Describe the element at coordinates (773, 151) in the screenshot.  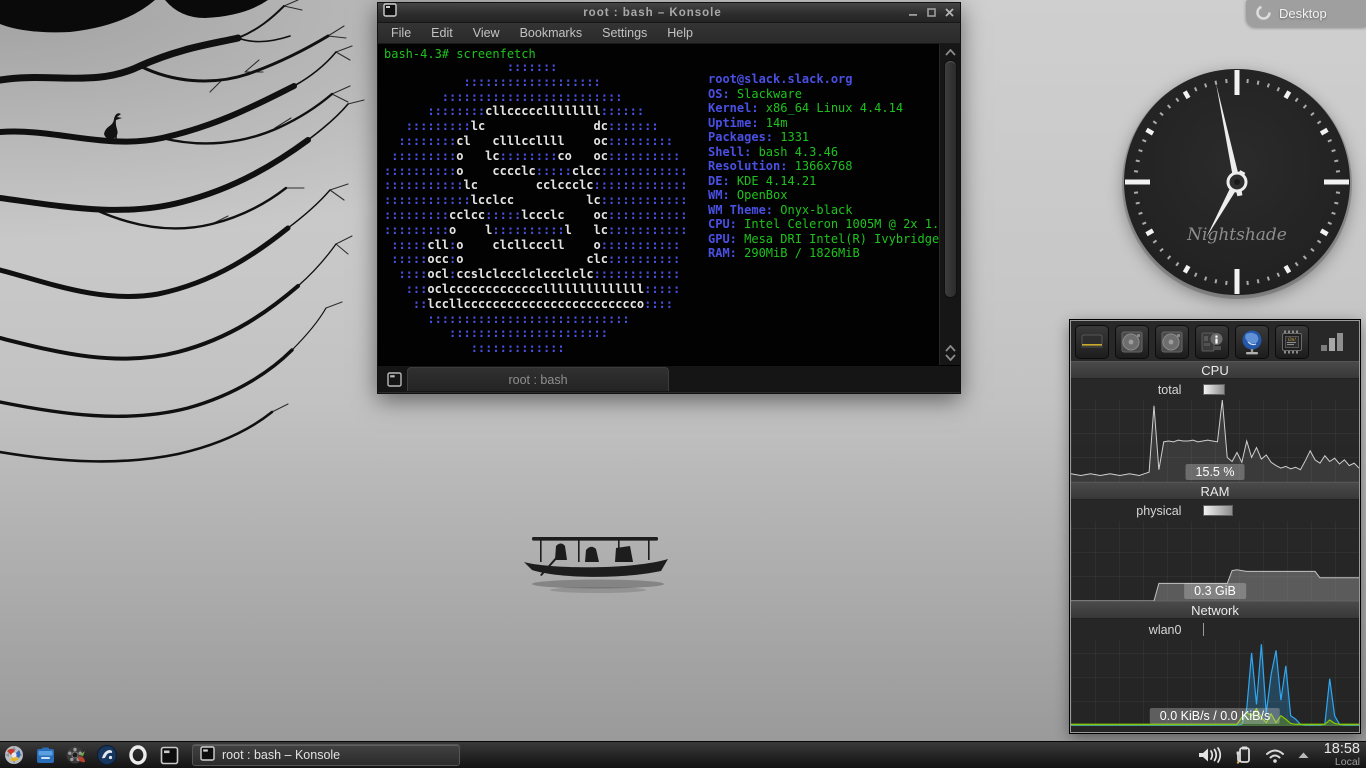
I see `info-line: Shell: bash 4.3.46` at that location.